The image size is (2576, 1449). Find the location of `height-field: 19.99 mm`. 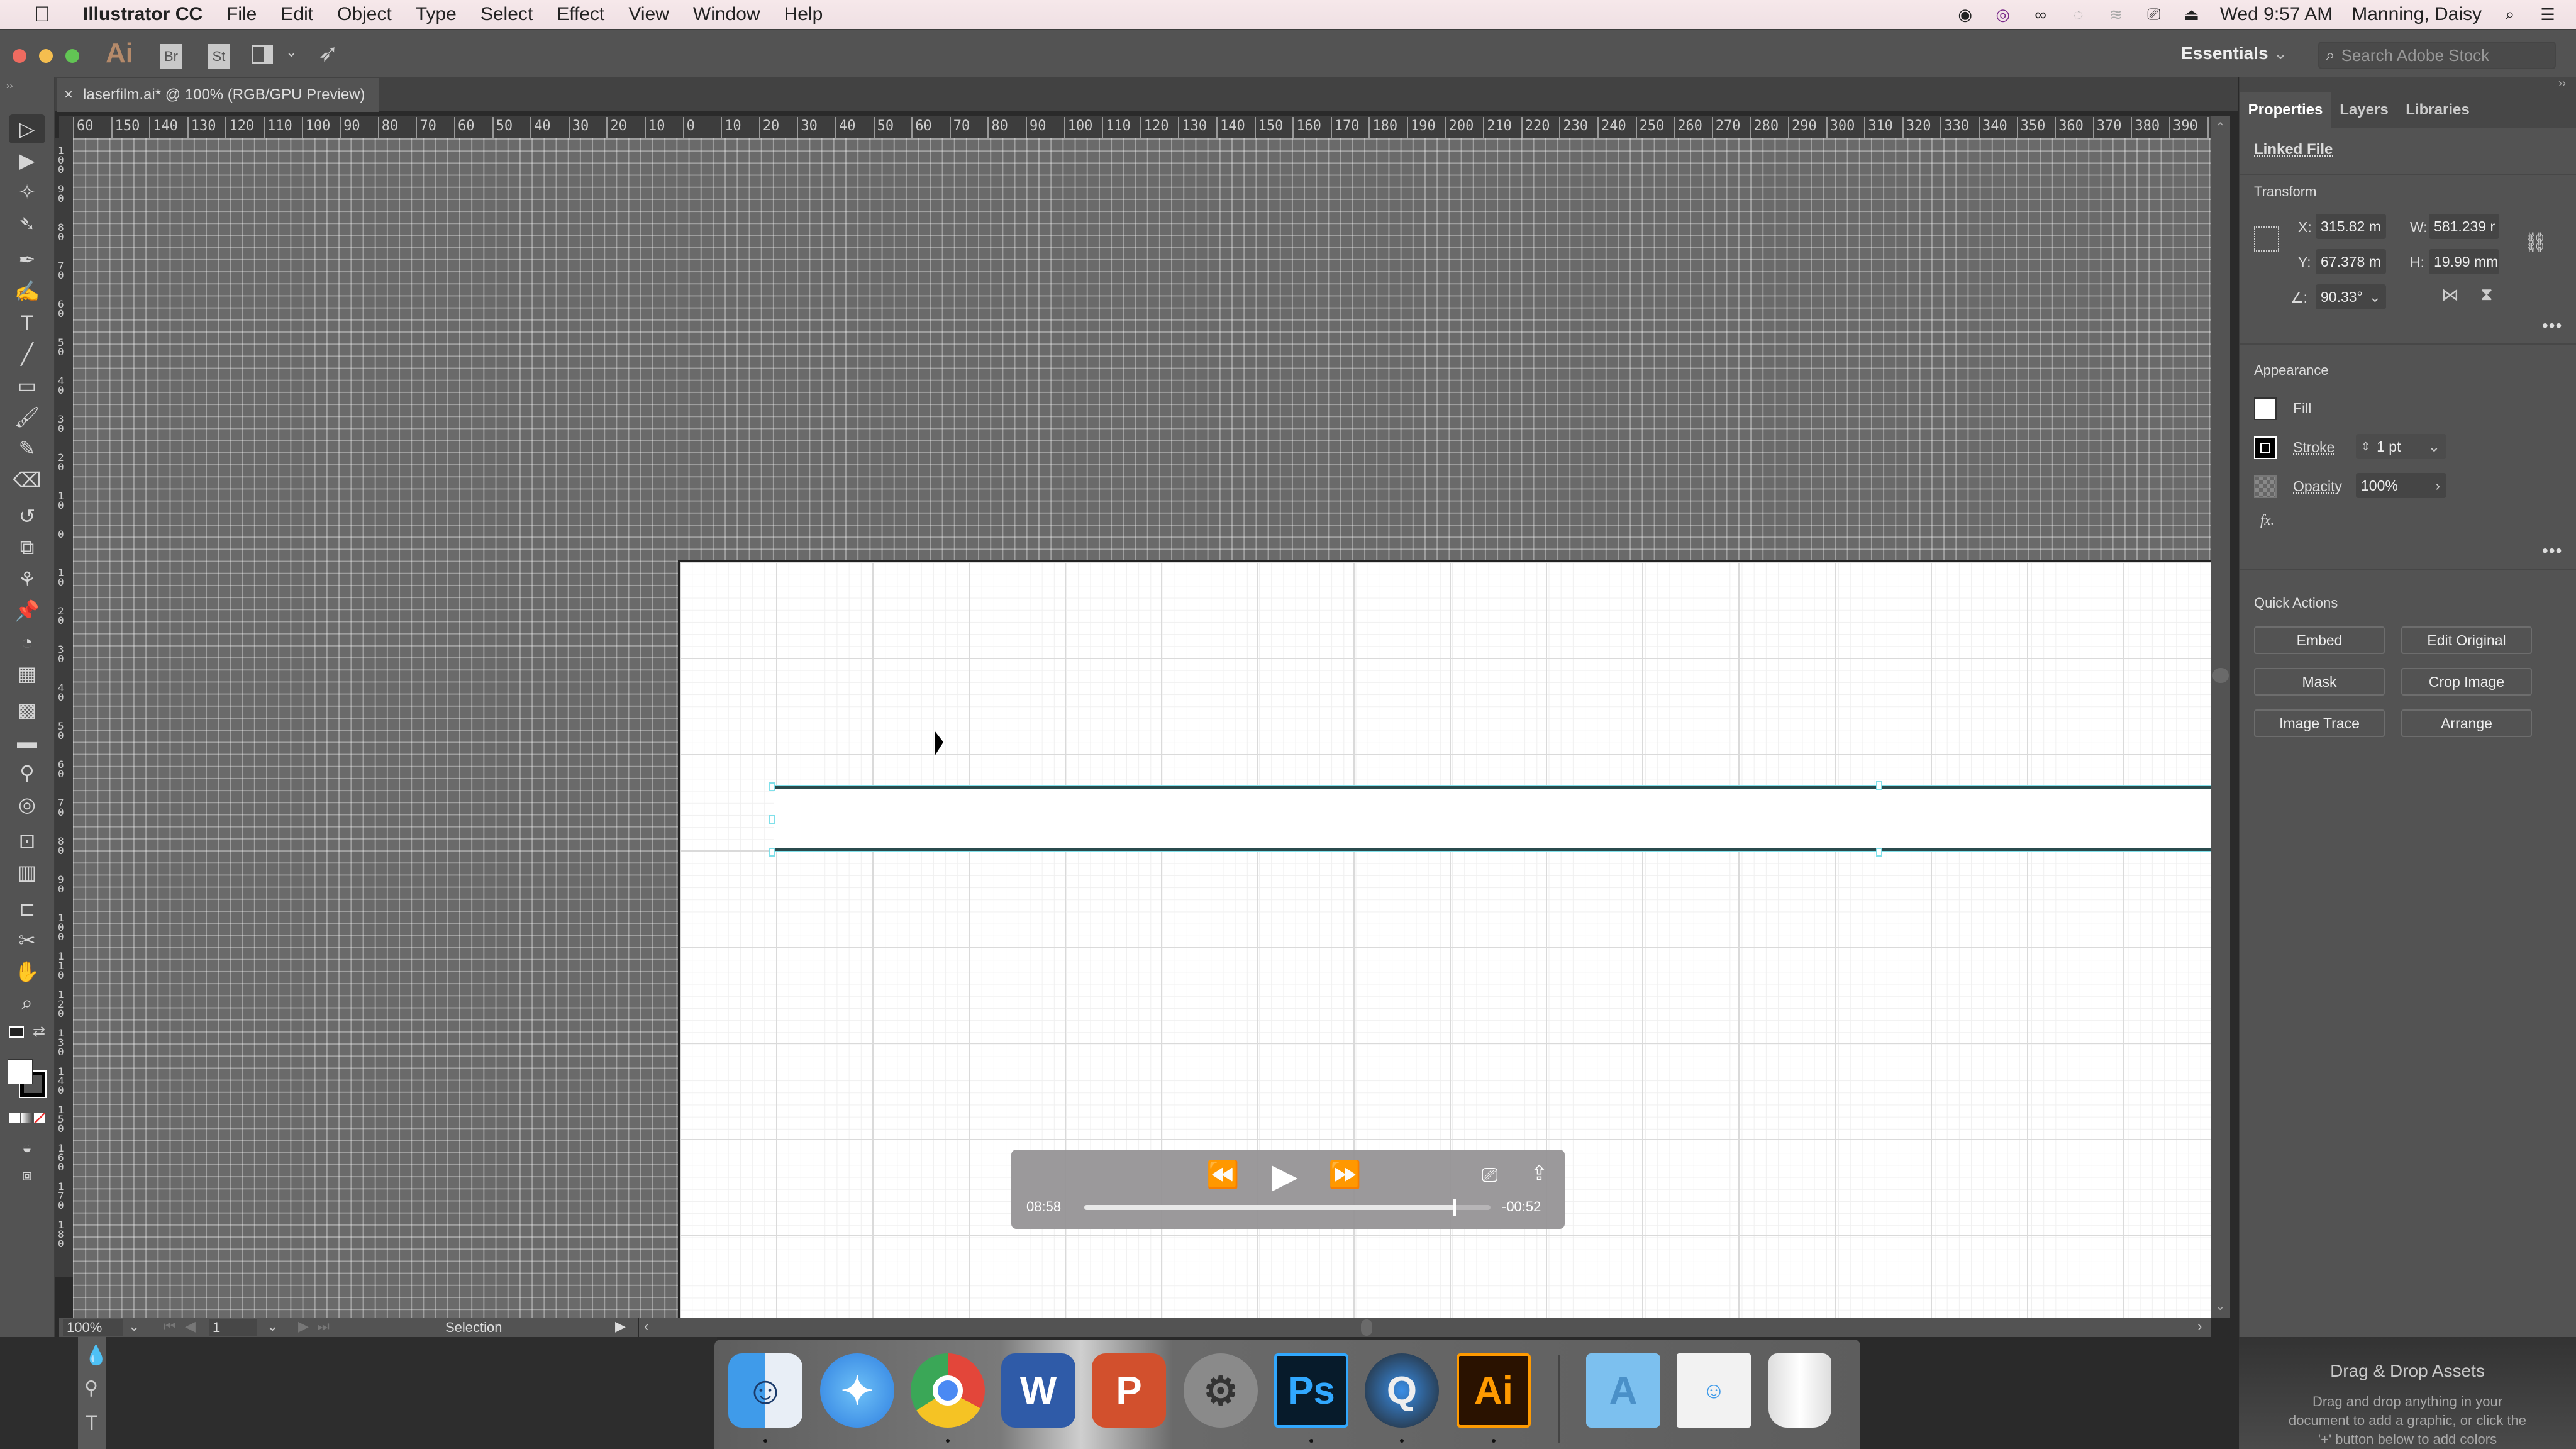

height-field: 19.99 mm is located at coordinates (2464, 261).